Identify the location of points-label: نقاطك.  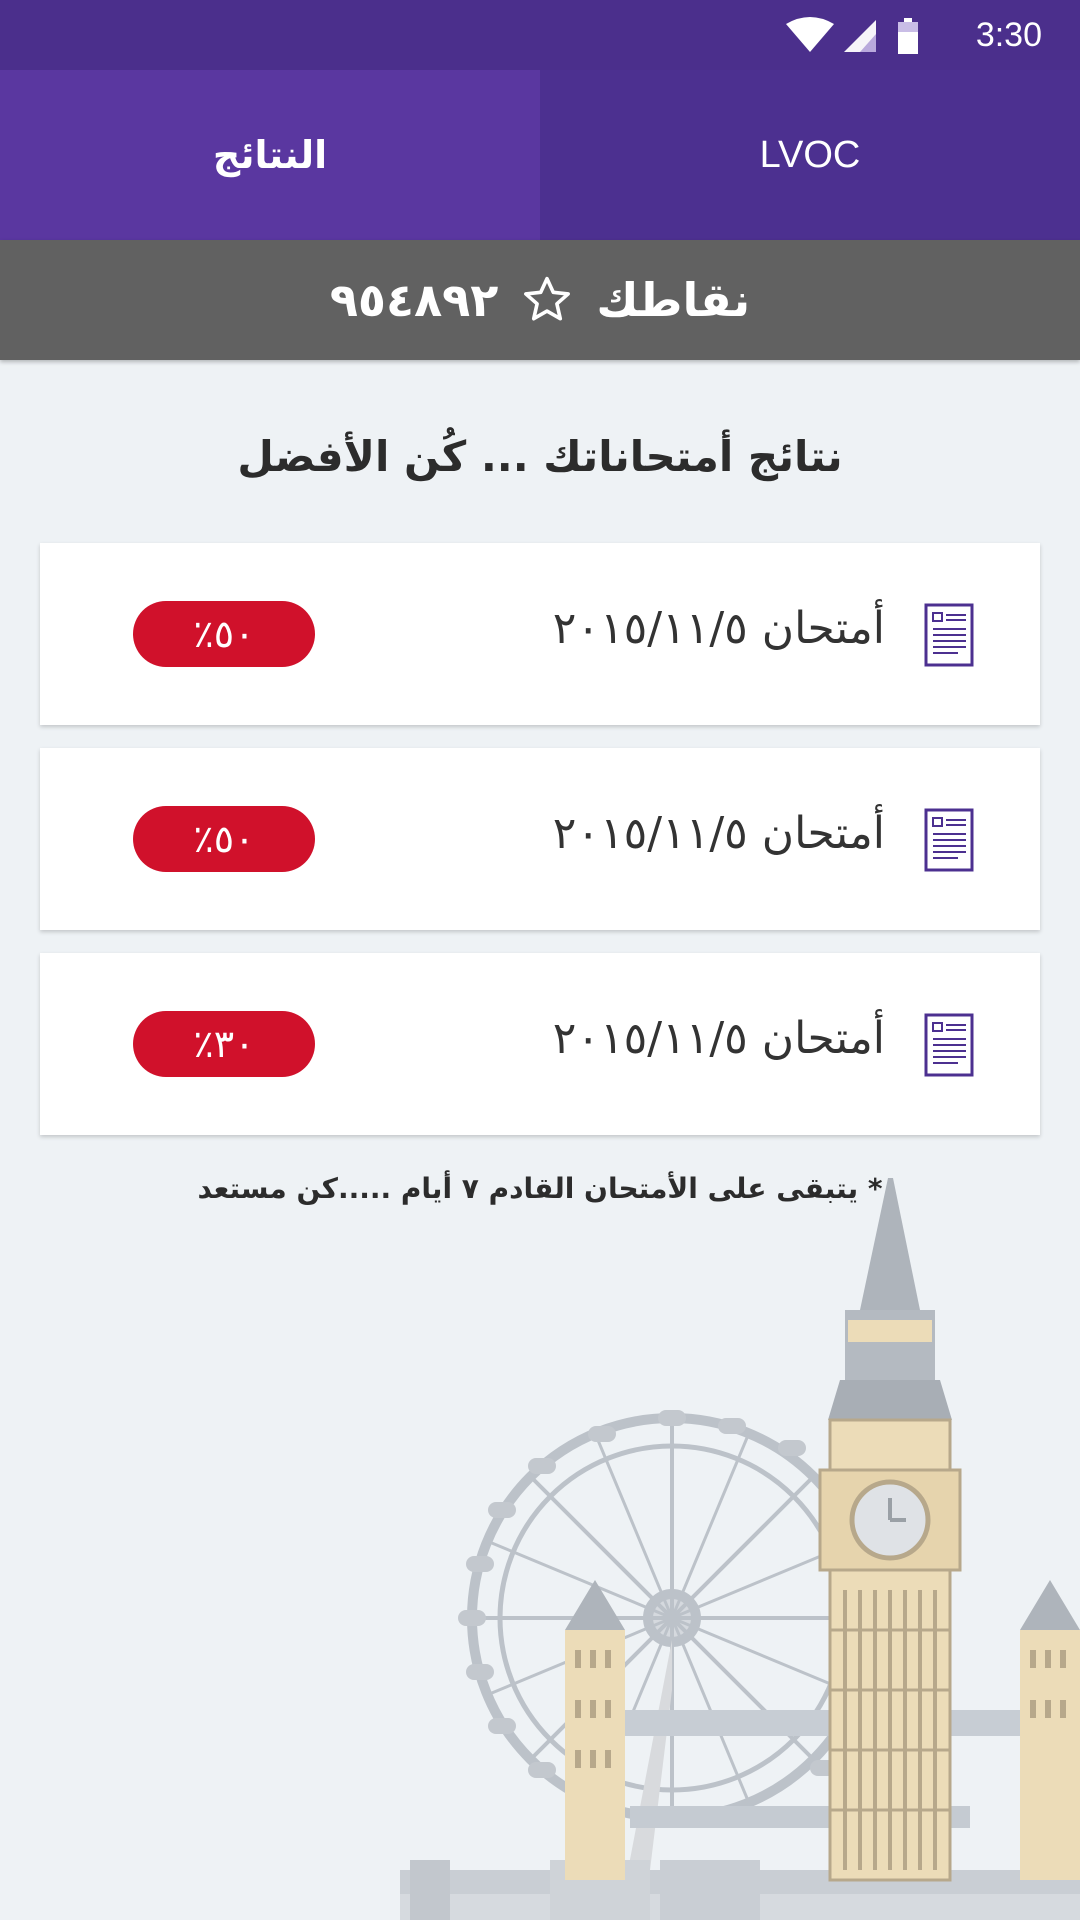
(673, 300).